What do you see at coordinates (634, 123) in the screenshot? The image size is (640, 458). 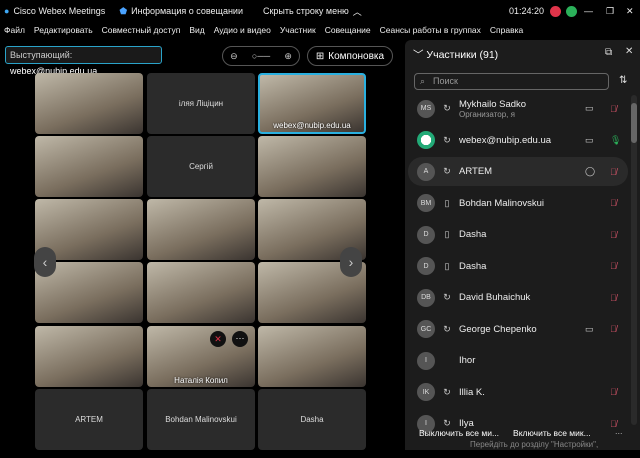 I see `scrollbar-thumb` at bounding box center [634, 123].